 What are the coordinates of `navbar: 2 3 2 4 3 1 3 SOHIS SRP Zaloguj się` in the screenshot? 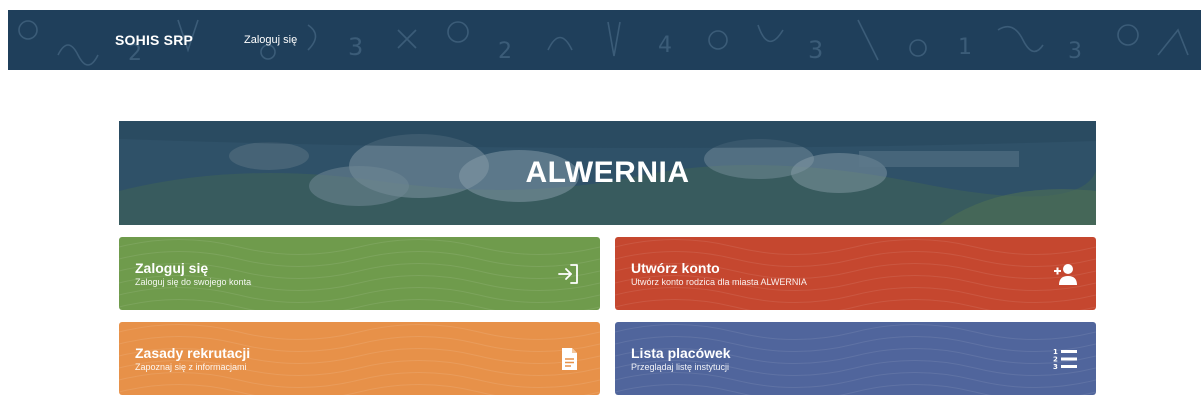 It's located at (604, 40).